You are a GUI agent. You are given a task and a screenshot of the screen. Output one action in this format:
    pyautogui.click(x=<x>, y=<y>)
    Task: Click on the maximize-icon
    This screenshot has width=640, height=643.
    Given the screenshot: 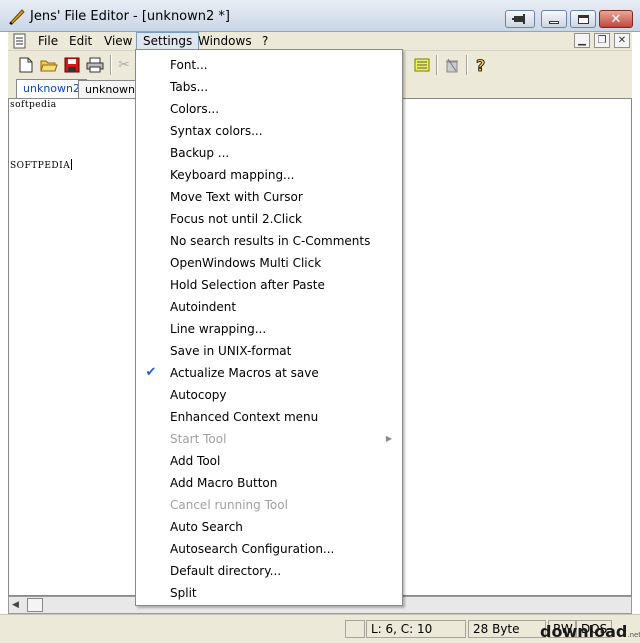 What is the action you would take?
    pyautogui.click(x=583, y=19)
    